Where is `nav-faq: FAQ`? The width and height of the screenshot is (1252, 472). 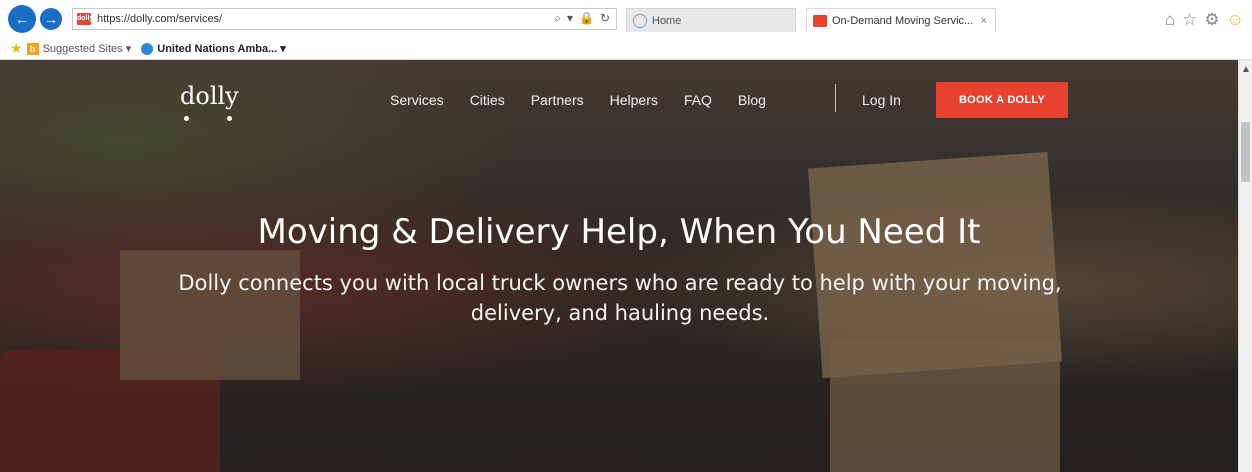 nav-faq: FAQ is located at coordinates (698, 100).